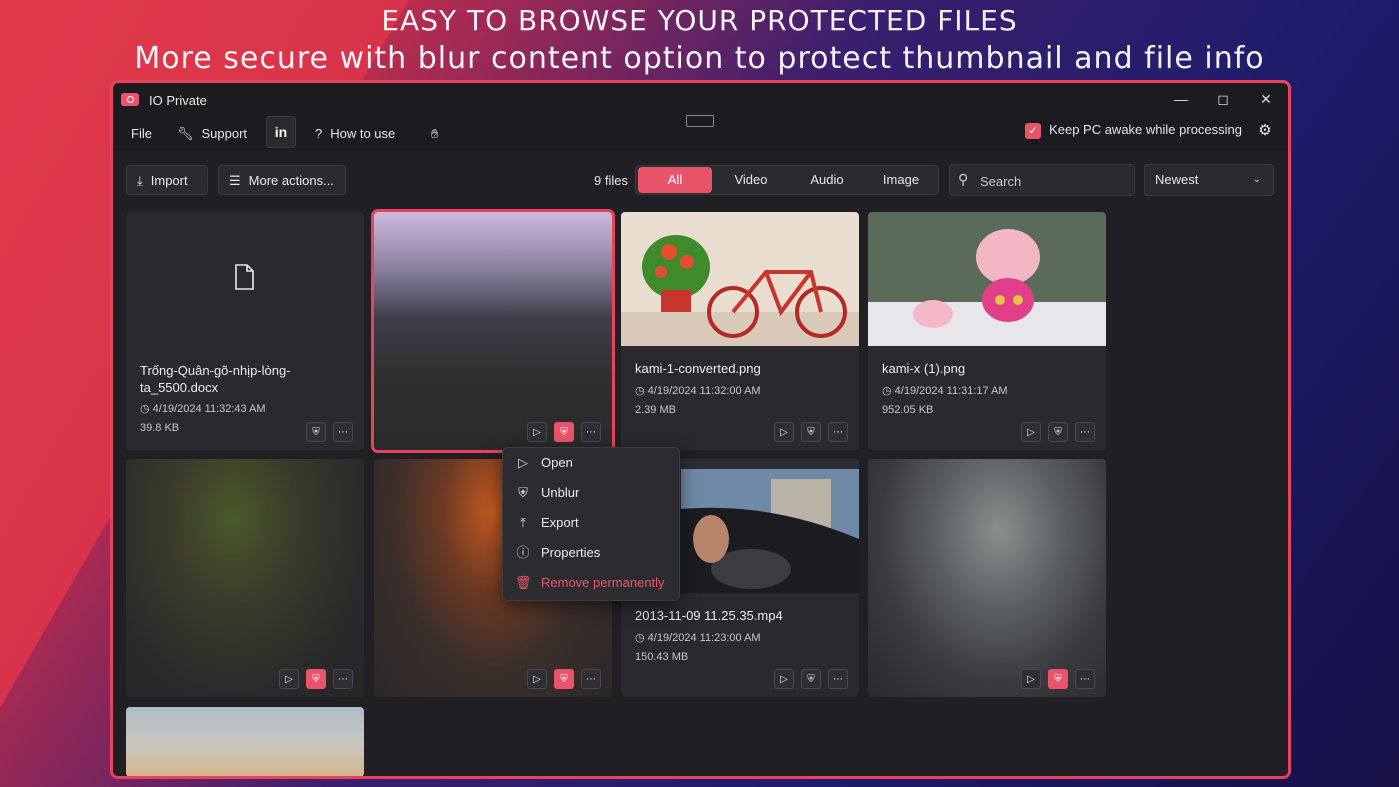 The image size is (1399, 787). I want to click on file-size: 150.43 MB, so click(662, 657).